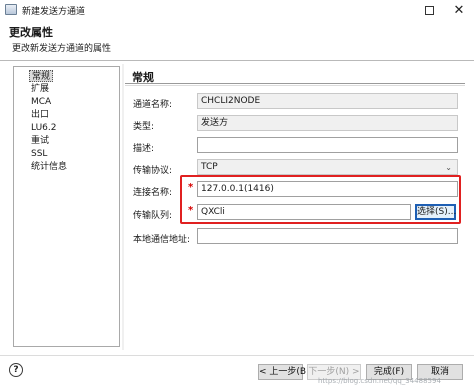 The height and width of the screenshot is (391, 474). What do you see at coordinates (209, 167) in the screenshot?
I see `protocol-value: TCP` at bounding box center [209, 167].